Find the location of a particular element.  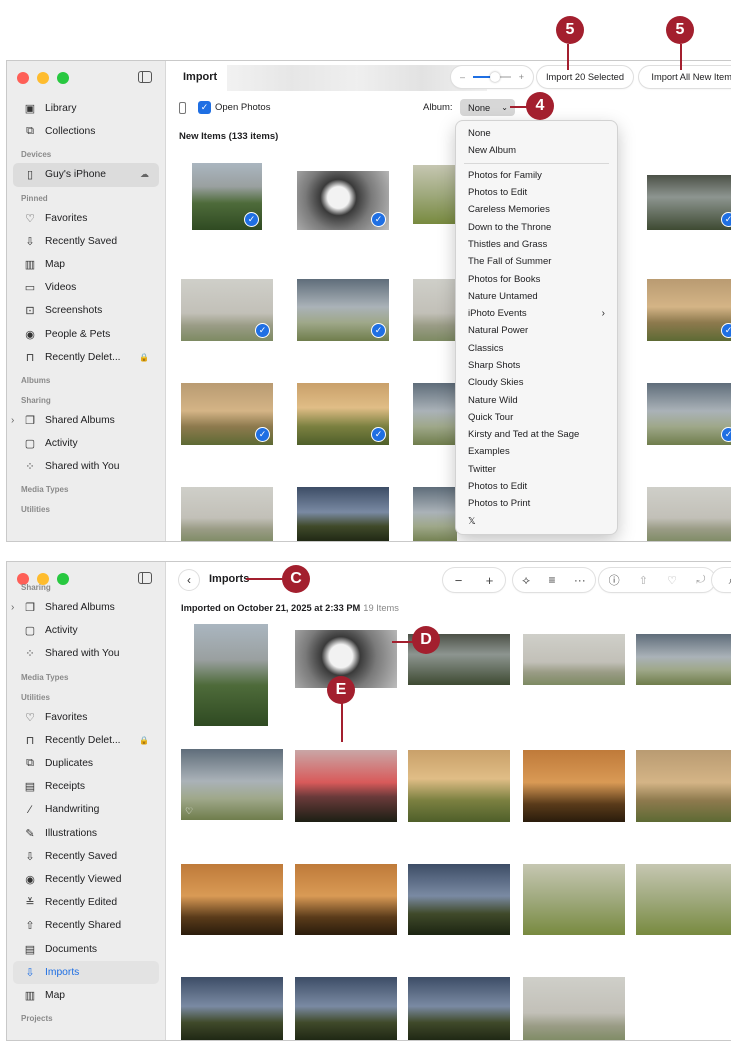

album-popup-button: None ⌄ is located at coordinates (487, 107).